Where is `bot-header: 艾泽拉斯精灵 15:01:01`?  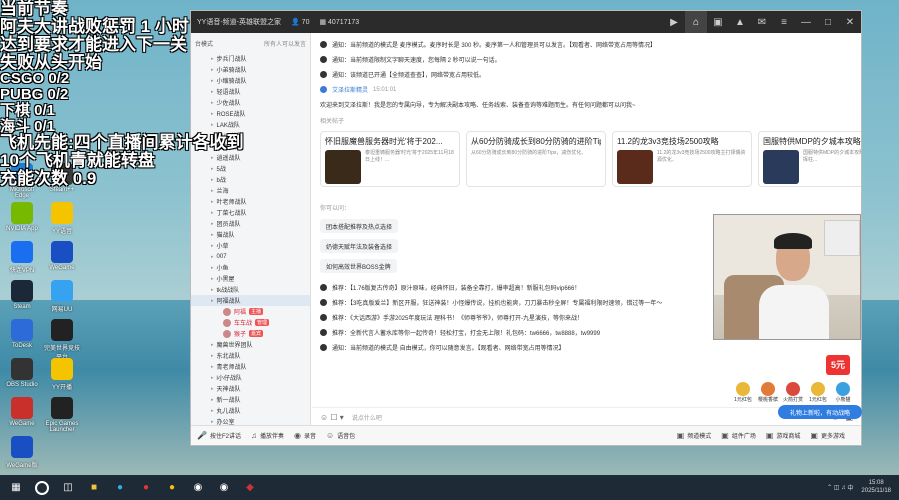 bot-header: 艾泽拉斯精灵 15:01:01 is located at coordinates (586, 89).